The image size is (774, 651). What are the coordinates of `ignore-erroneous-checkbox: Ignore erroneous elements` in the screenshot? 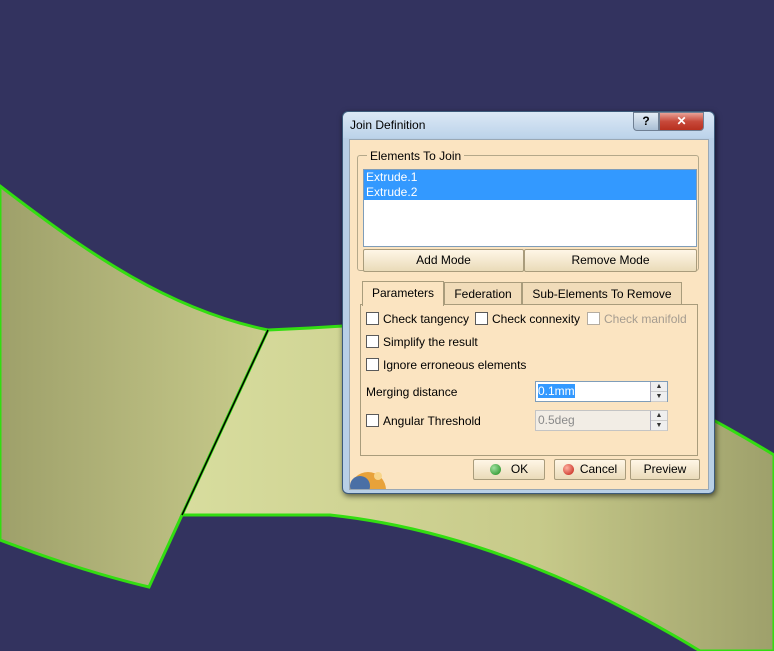 It's located at (446, 365).